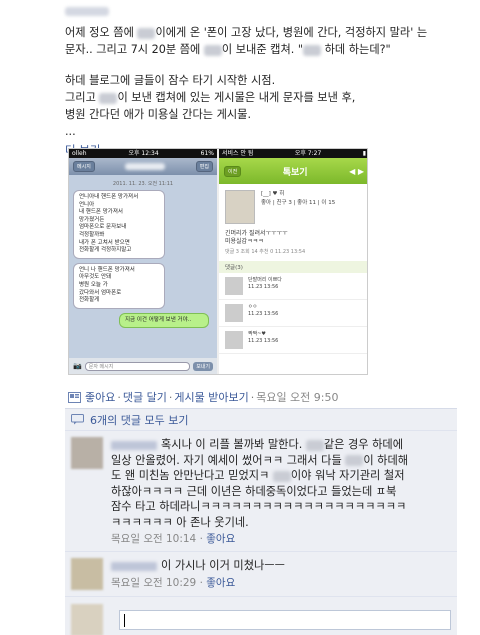 This screenshot has height=635, width=480. I want to click on comment-timestamp: 목요일 오전 10:14, so click(153, 539).